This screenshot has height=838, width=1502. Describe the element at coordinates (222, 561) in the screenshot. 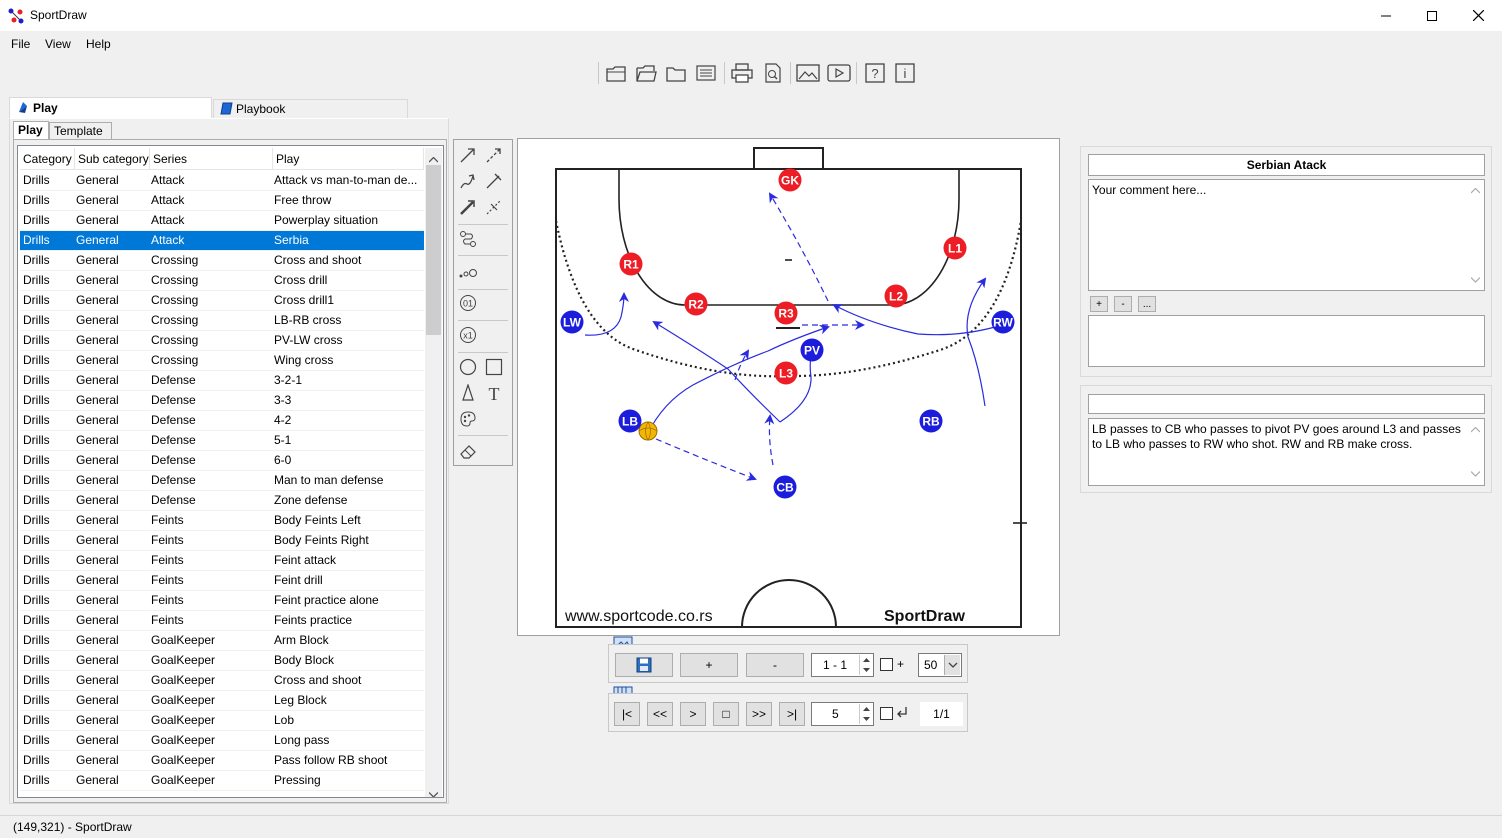

I see `table-row: Drills General Feints Feint attack` at that location.